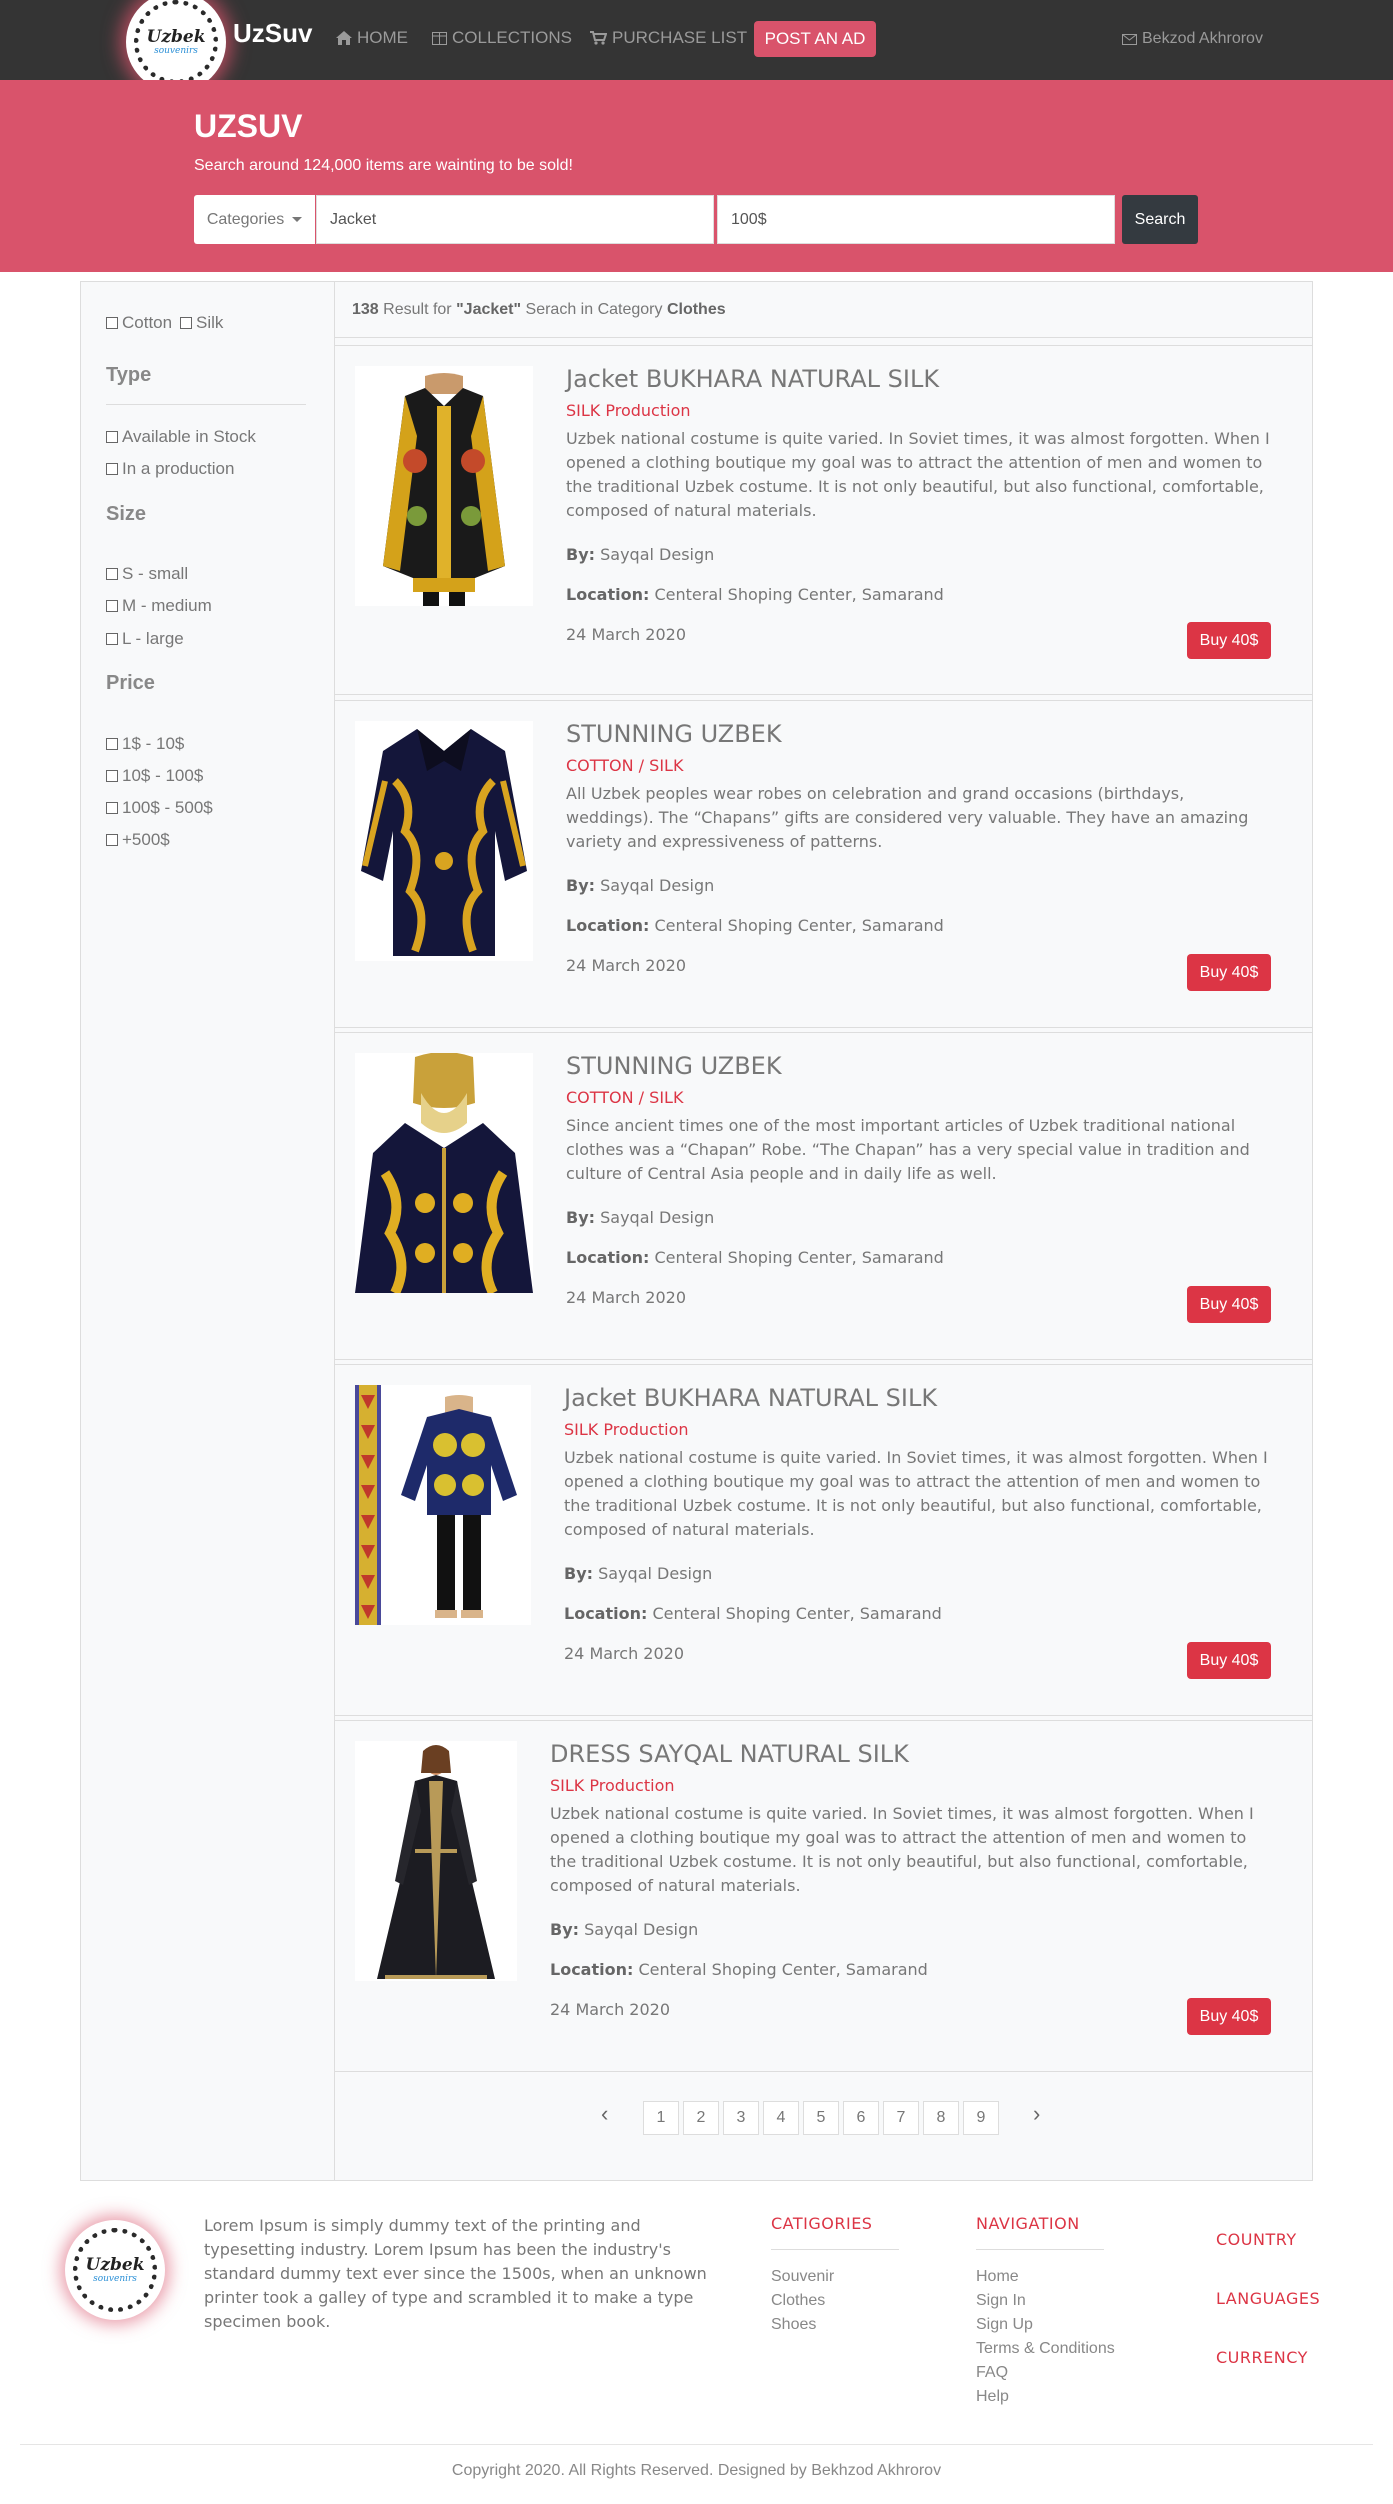 Image resolution: width=1393 pixels, height=2504 pixels. What do you see at coordinates (1256, 2239) in the screenshot?
I see `footer-country-link: COUNTRY` at bounding box center [1256, 2239].